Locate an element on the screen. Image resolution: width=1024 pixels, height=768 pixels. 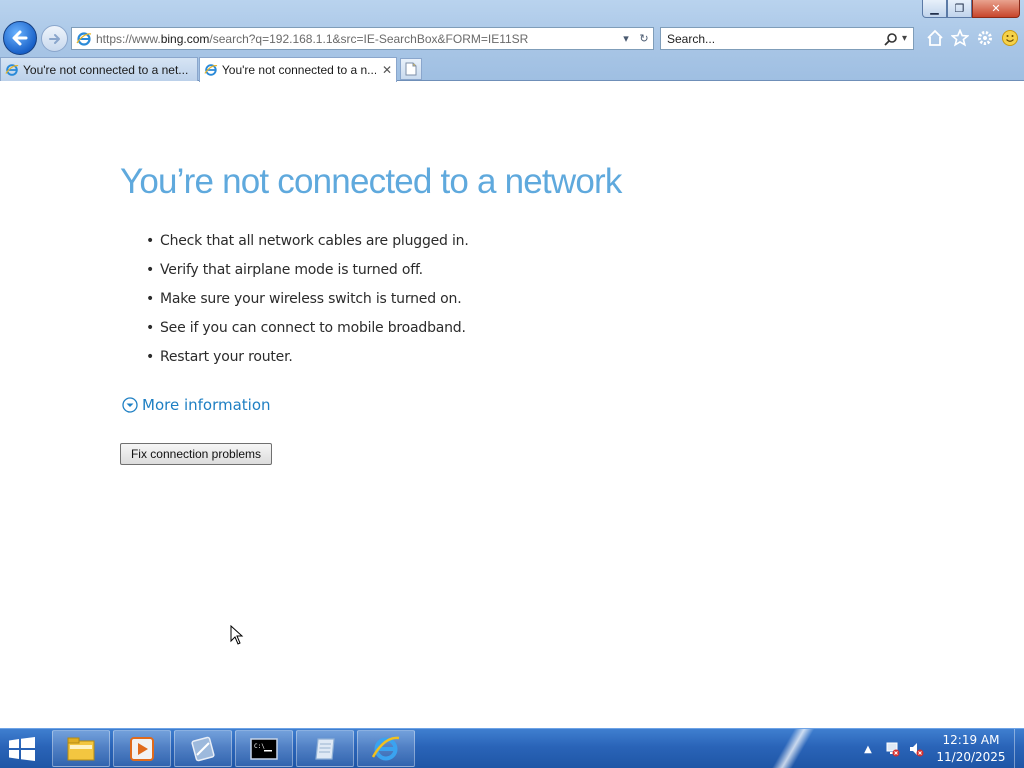
speaker-muted-icon is located at coordinates (917, 750).